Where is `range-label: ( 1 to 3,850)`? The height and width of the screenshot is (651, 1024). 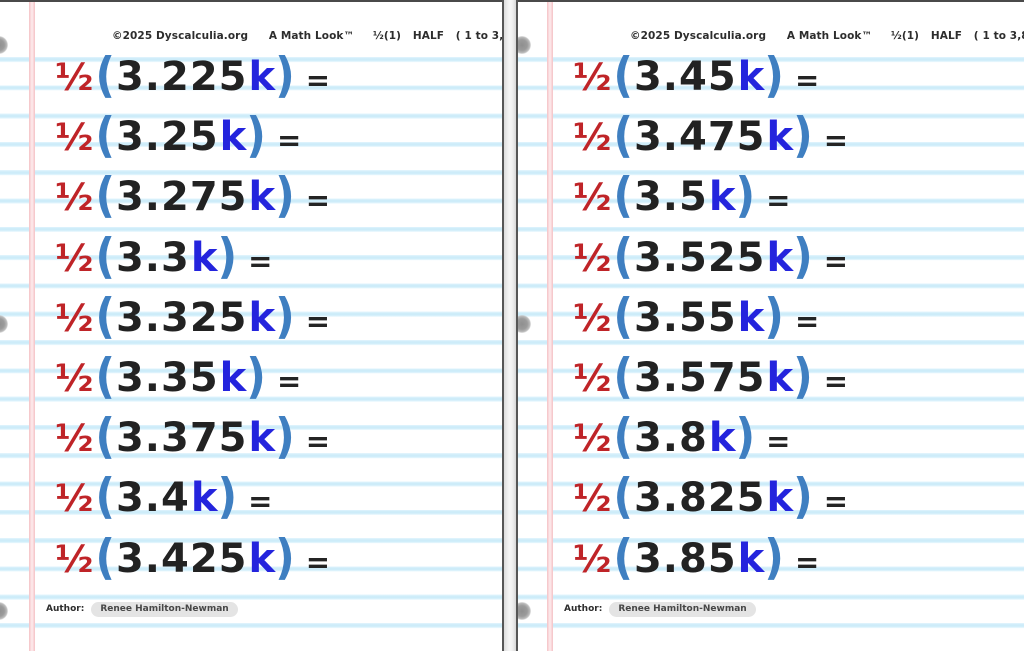 range-label: ( 1 to 3,850) is located at coordinates (998, 36).